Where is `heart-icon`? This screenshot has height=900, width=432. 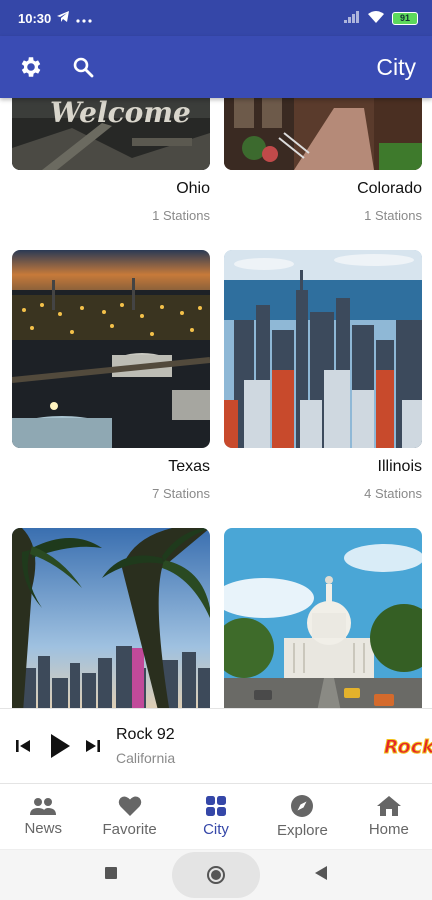
heart-icon is located at coordinates (129, 806).